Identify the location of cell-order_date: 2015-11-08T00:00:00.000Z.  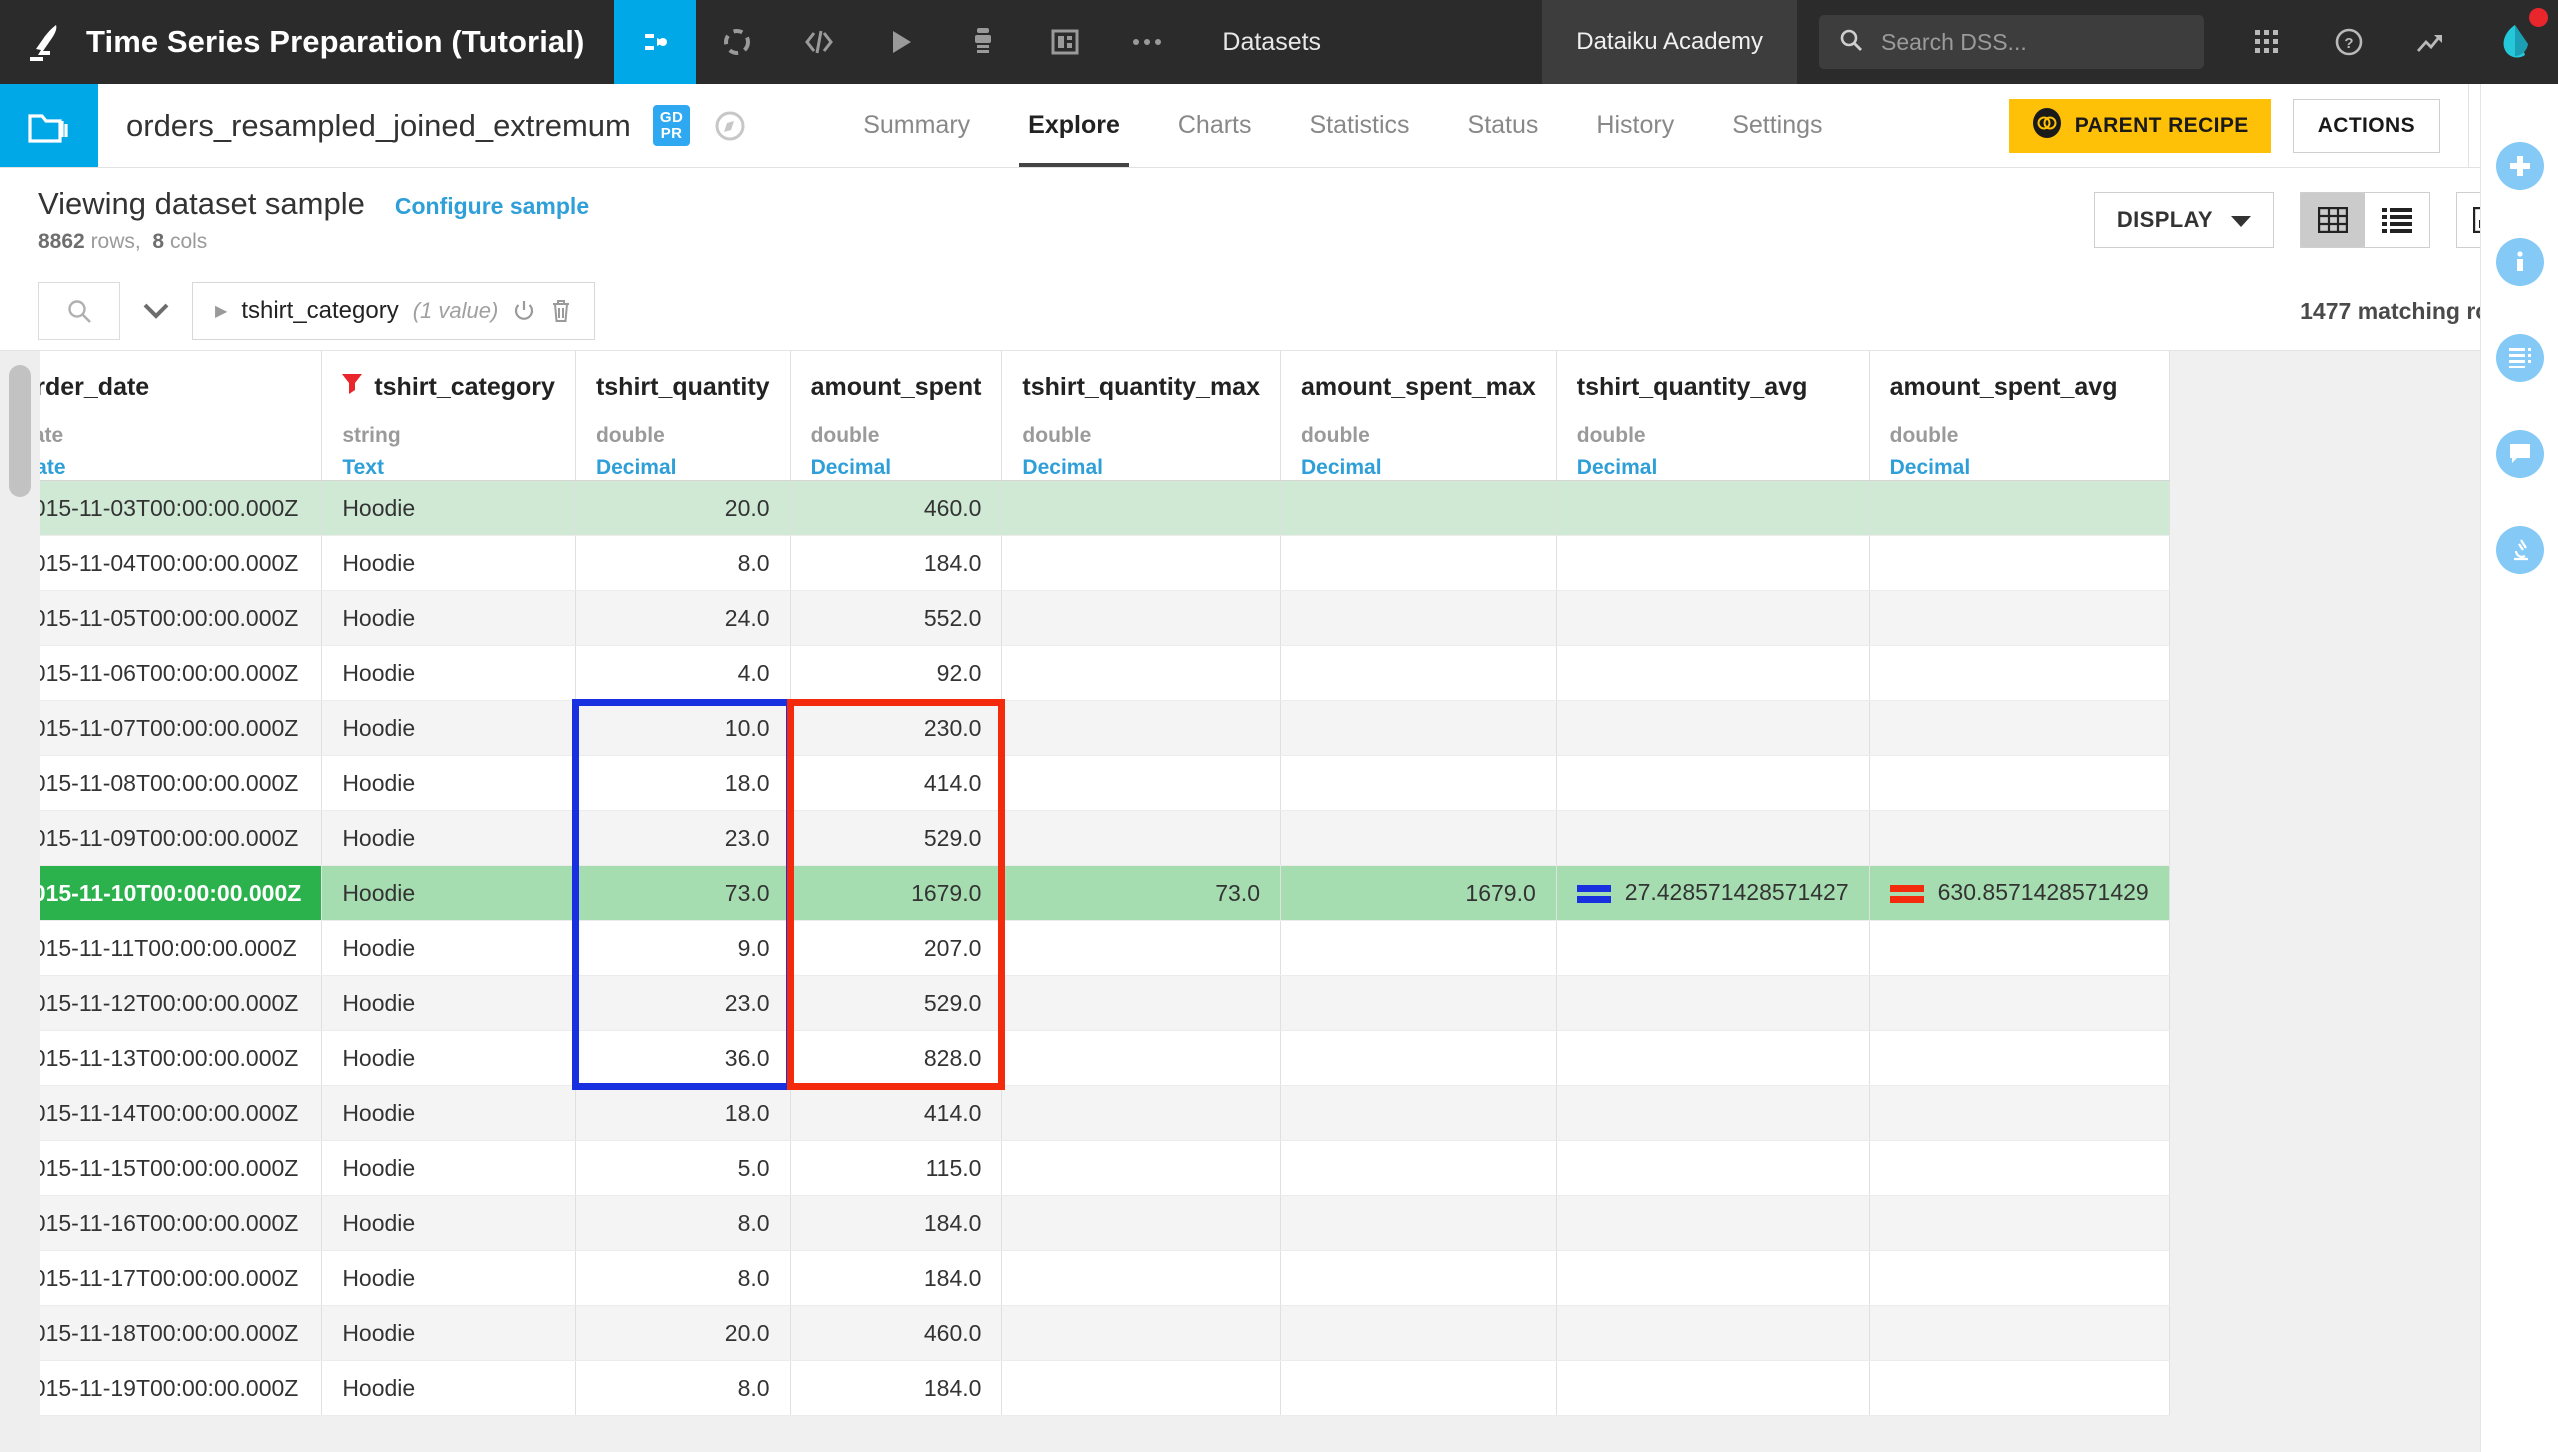
(161, 783).